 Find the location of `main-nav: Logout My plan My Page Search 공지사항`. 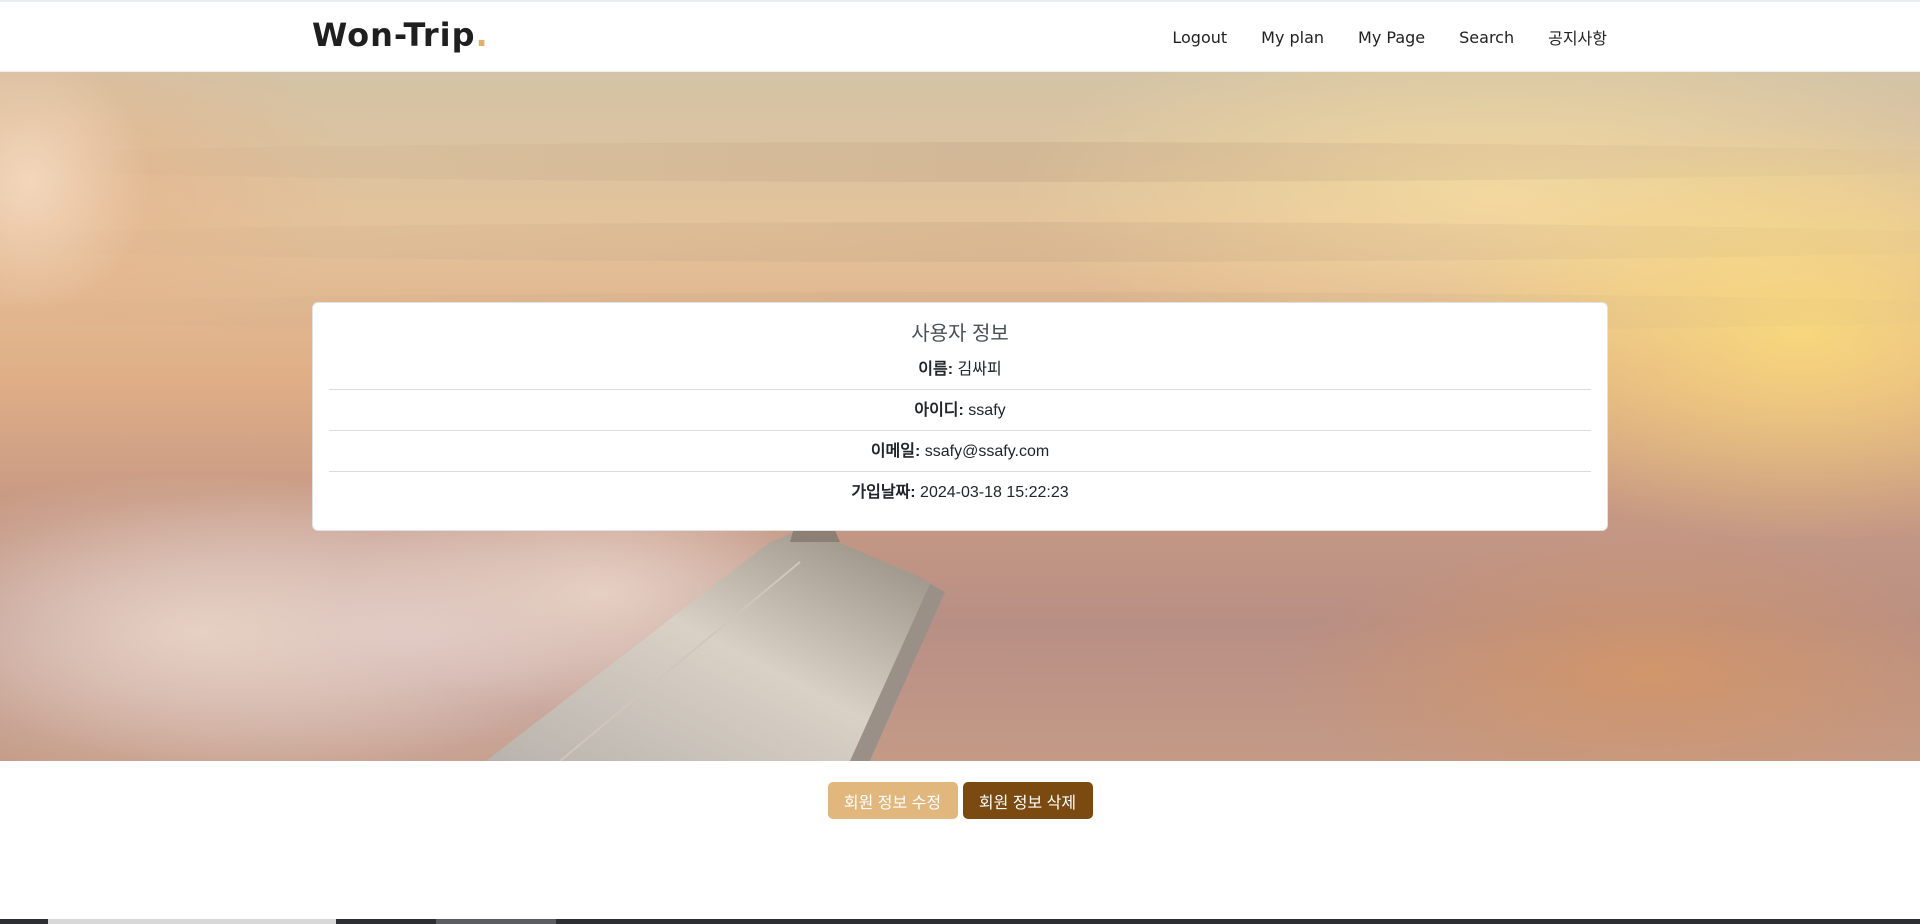

main-nav: Logout My plan My Page Search 공지사항 is located at coordinates (1389, 37).